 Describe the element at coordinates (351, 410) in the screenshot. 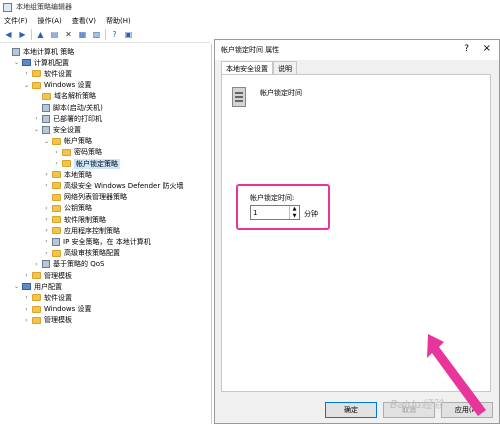

I see `ok-button: 确定` at that location.